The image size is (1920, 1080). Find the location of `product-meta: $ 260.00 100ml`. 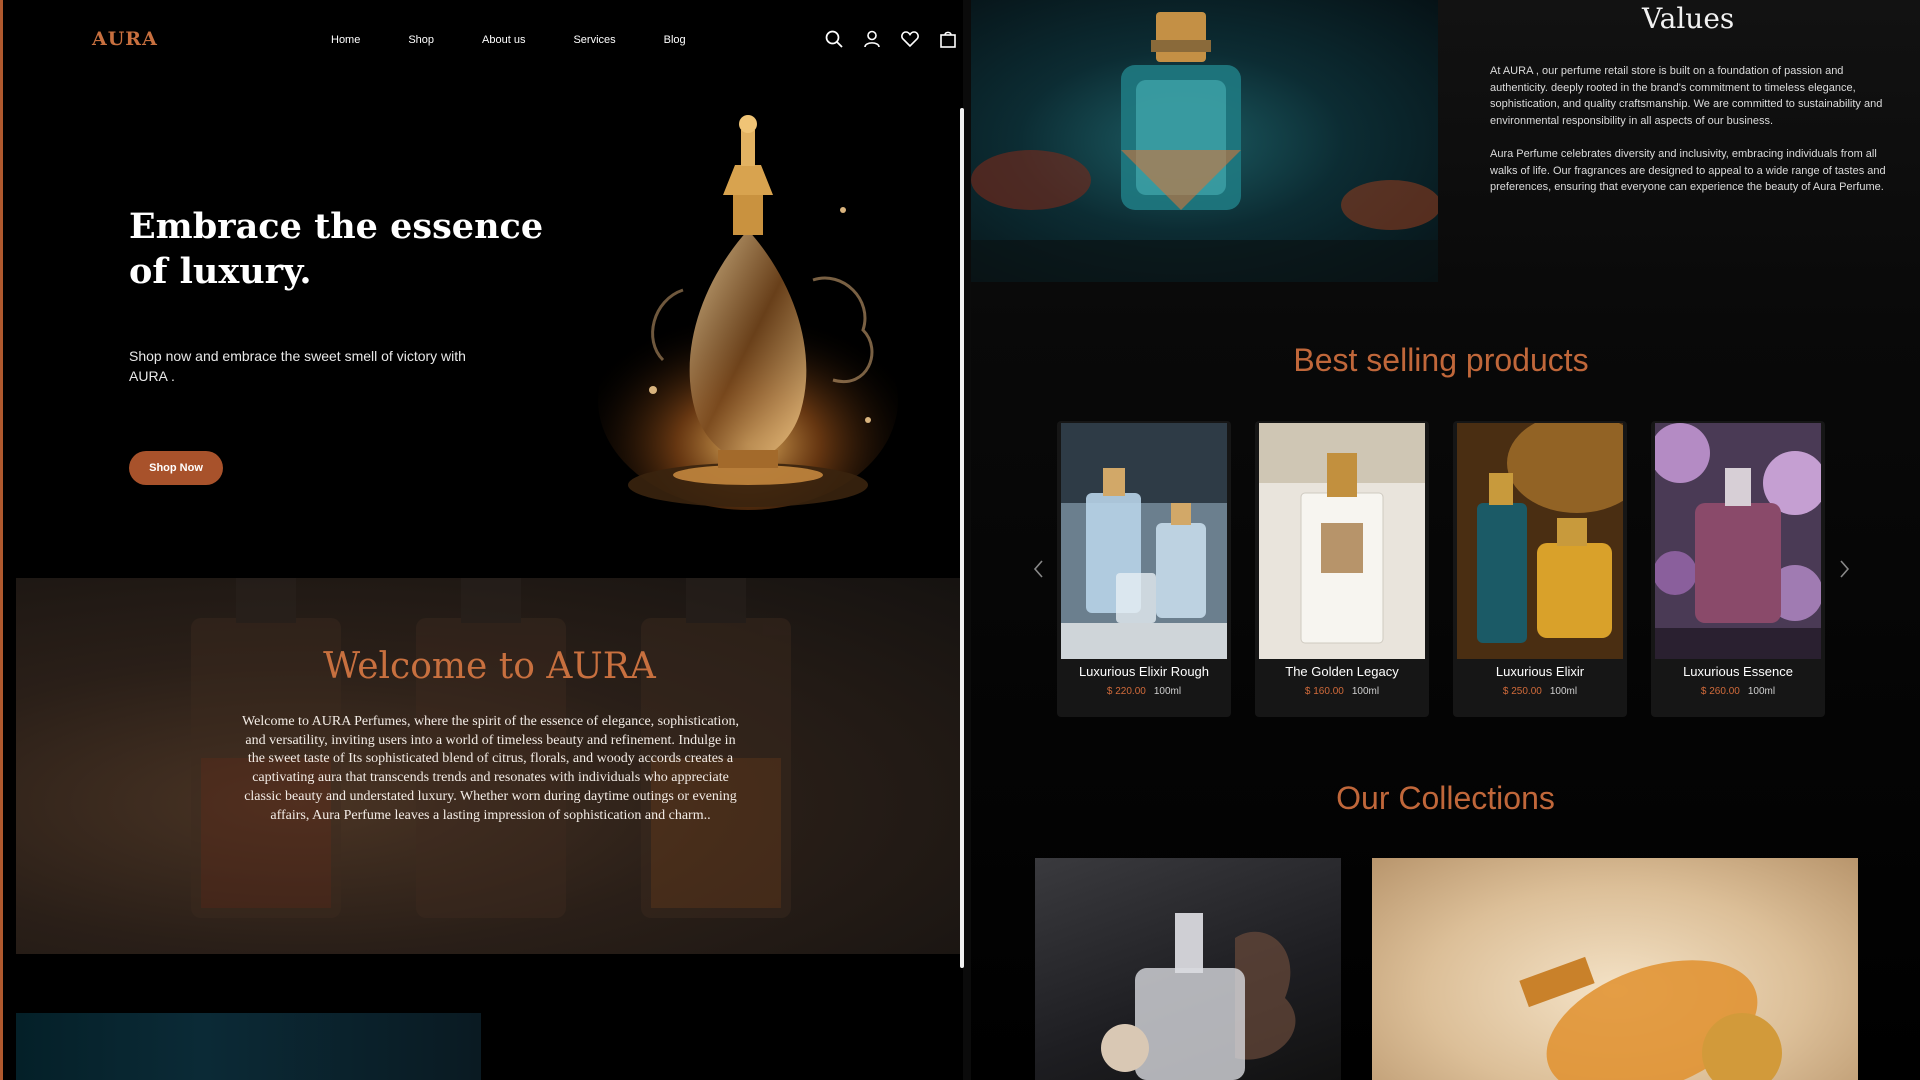

product-meta: $ 260.00 100ml is located at coordinates (1738, 691).